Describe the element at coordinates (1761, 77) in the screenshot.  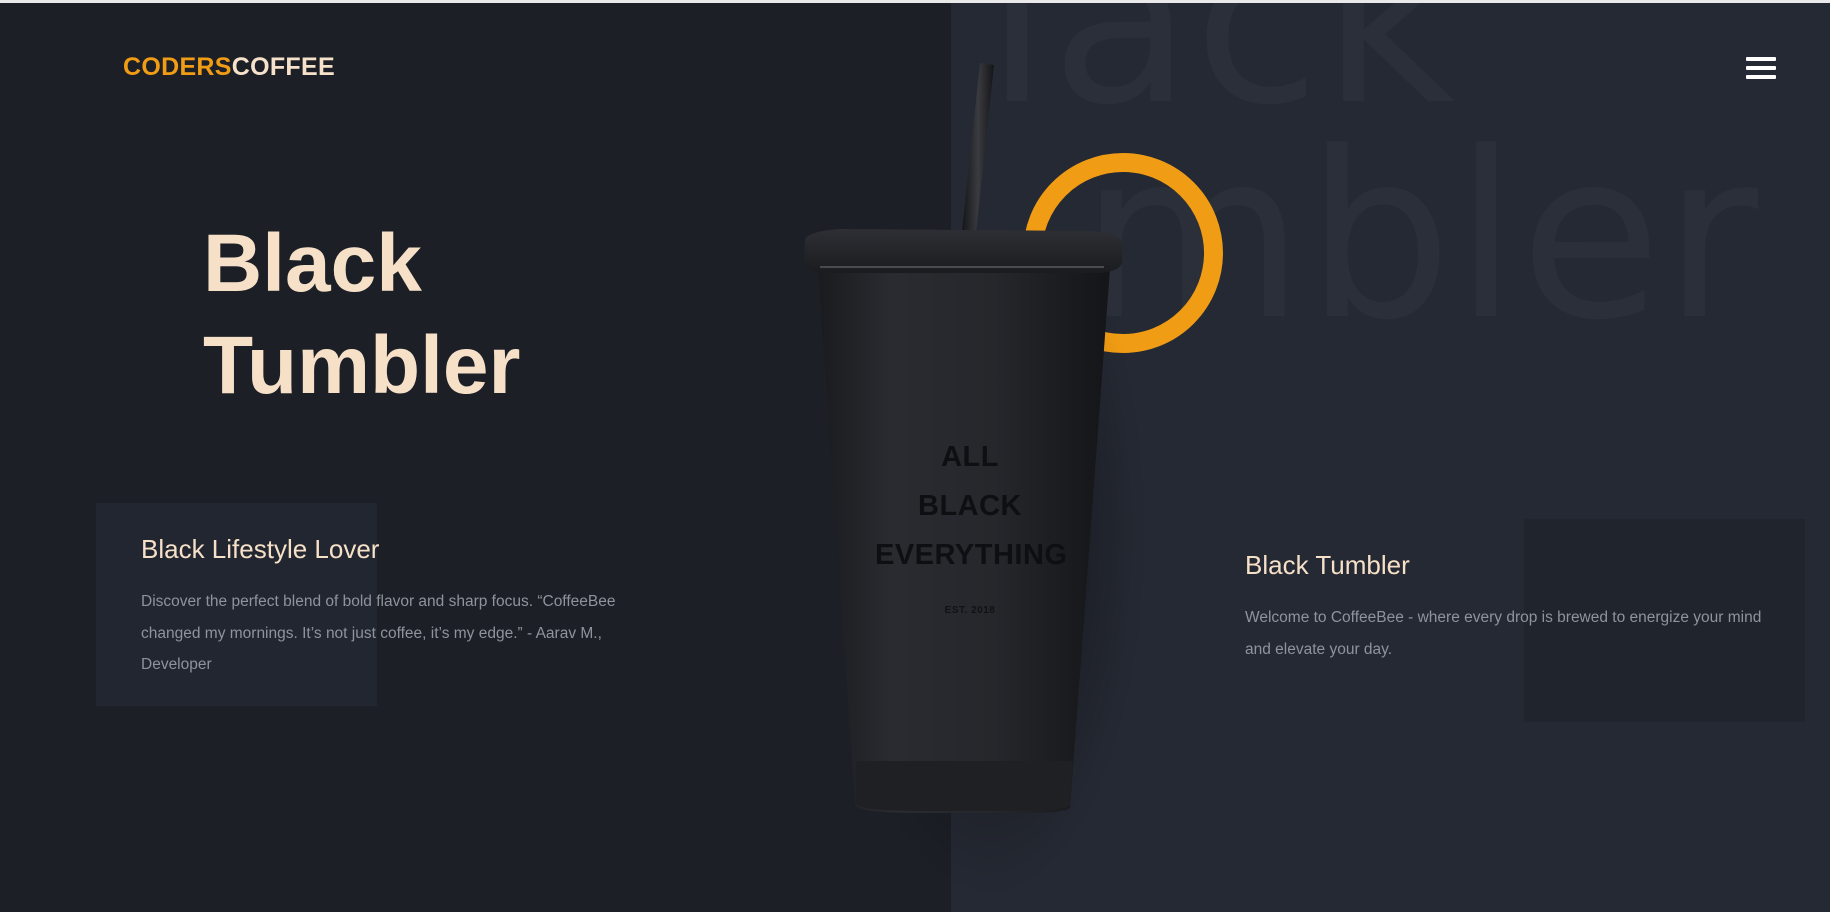
I see `menu-bar-bottom` at that location.